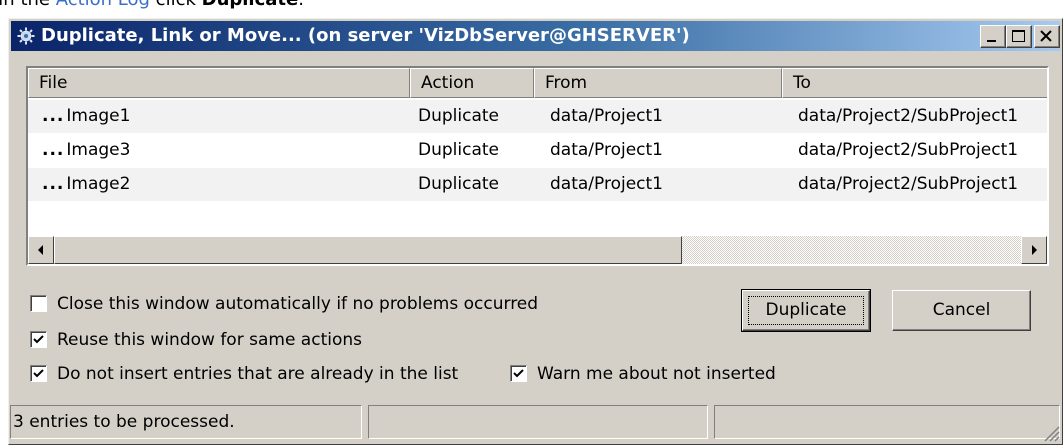 This screenshot has width=1063, height=445. I want to click on column-header-from: From, so click(658, 83).